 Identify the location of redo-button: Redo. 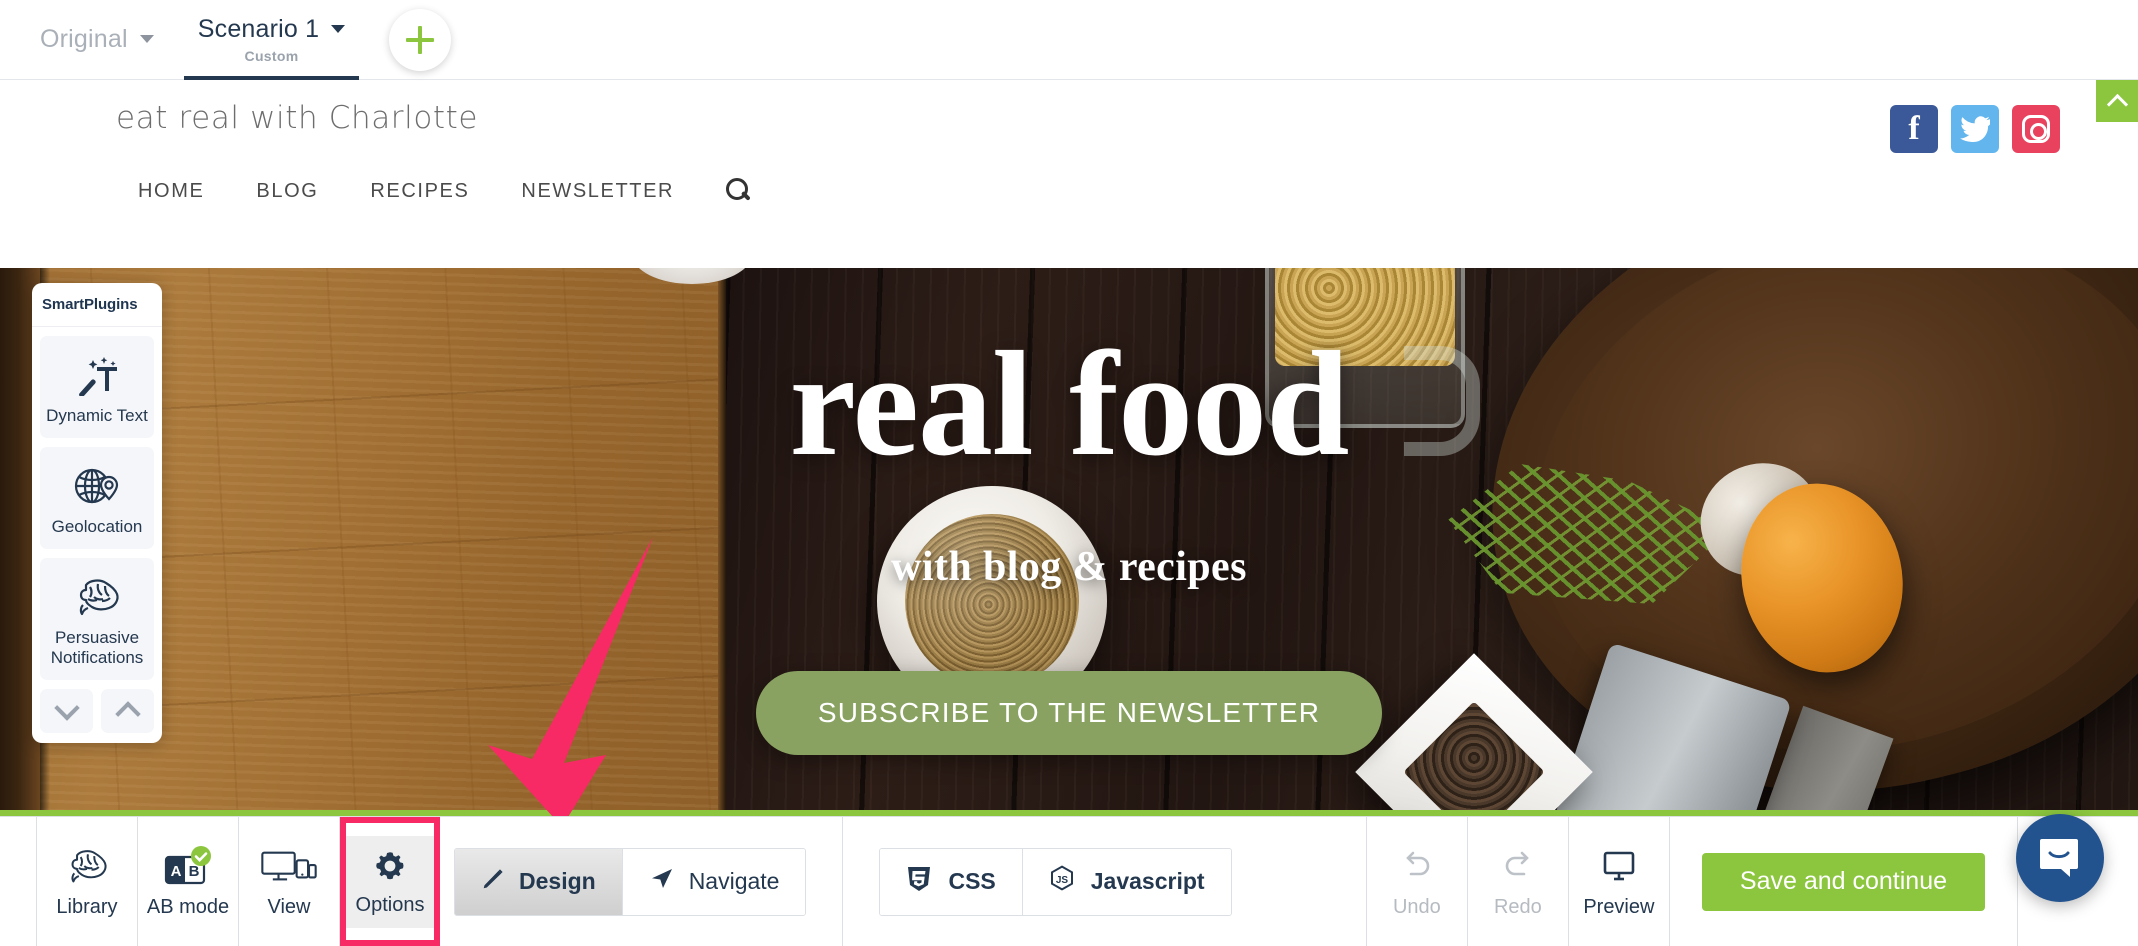
(1518, 881).